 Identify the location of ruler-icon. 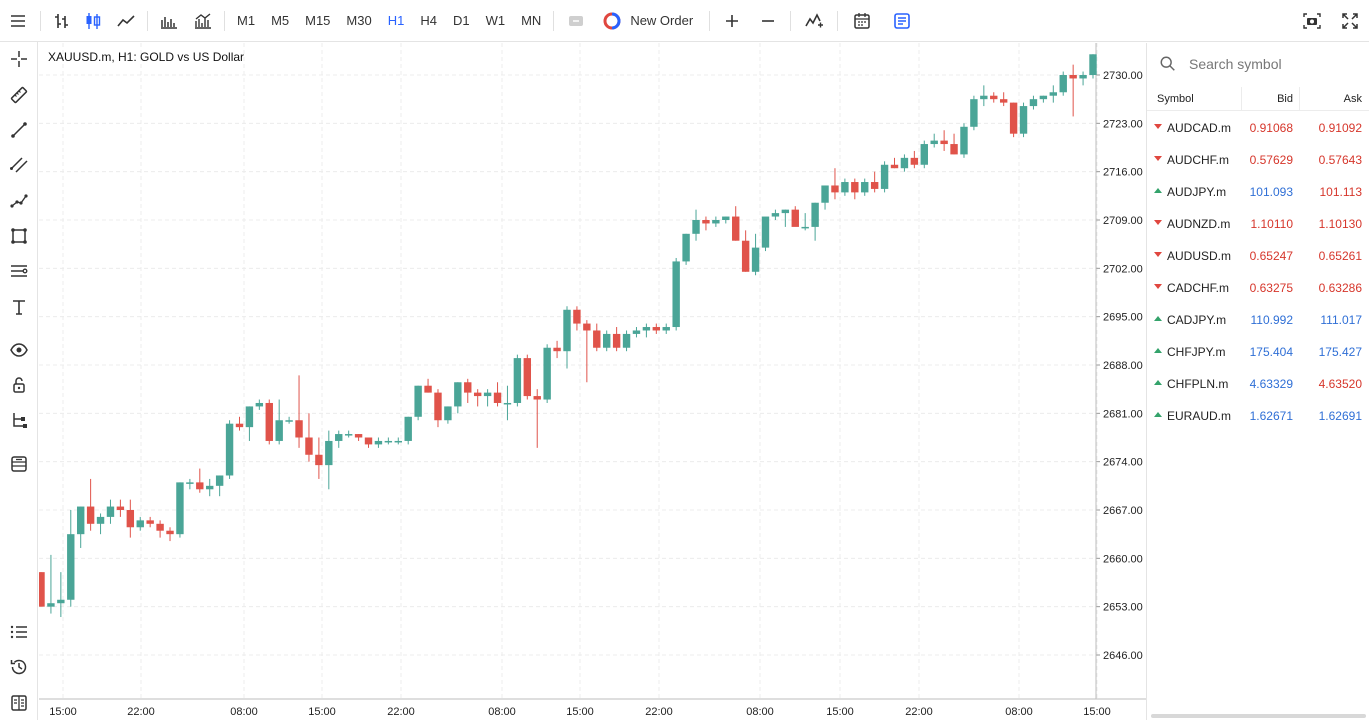
(19, 95).